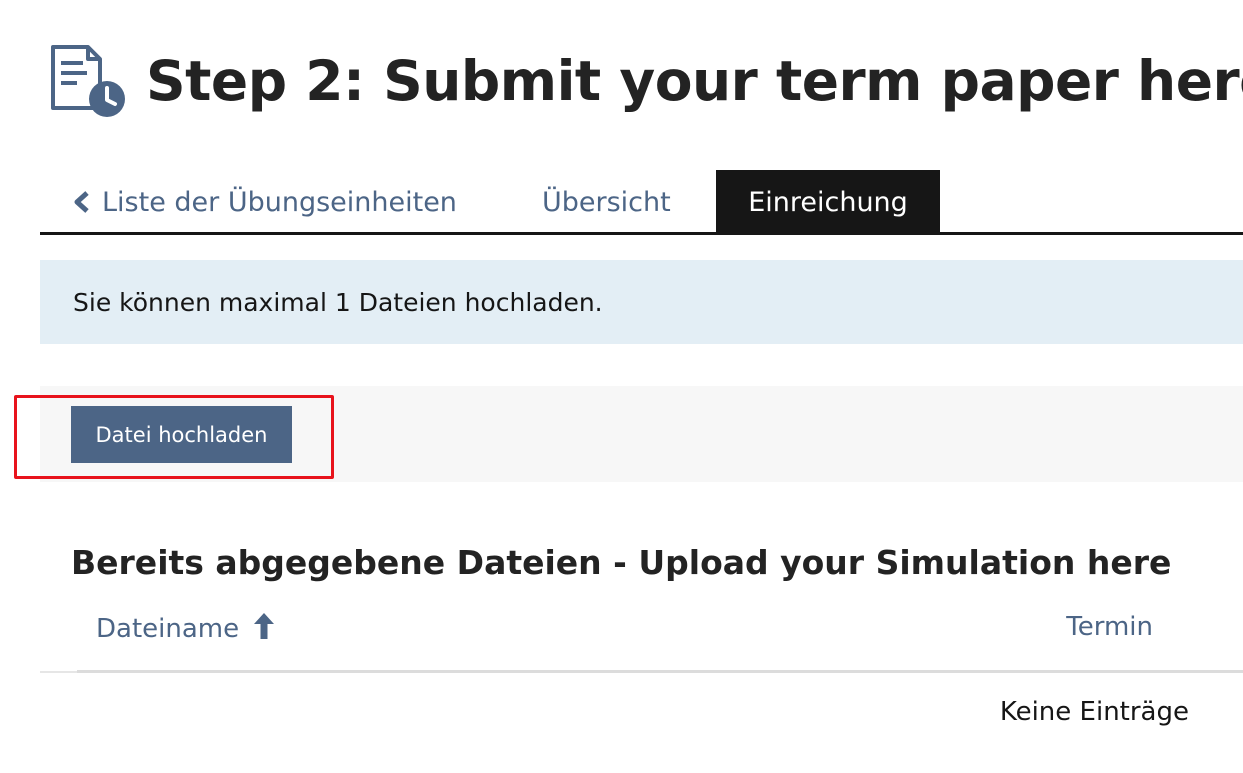 The width and height of the screenshot is (1243, 773). What do you see at coordinates (660, 671) in the screenshot?
I see `table-header-divider` at bounding box center [660, 671].